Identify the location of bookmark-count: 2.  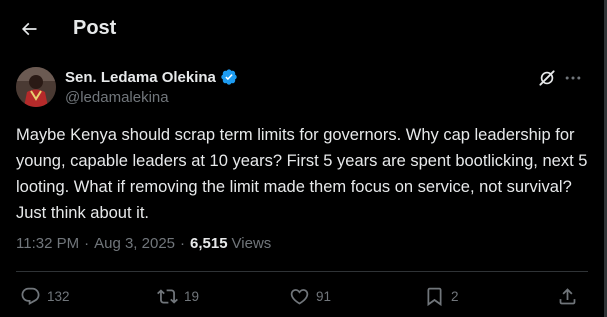
(455, 296).